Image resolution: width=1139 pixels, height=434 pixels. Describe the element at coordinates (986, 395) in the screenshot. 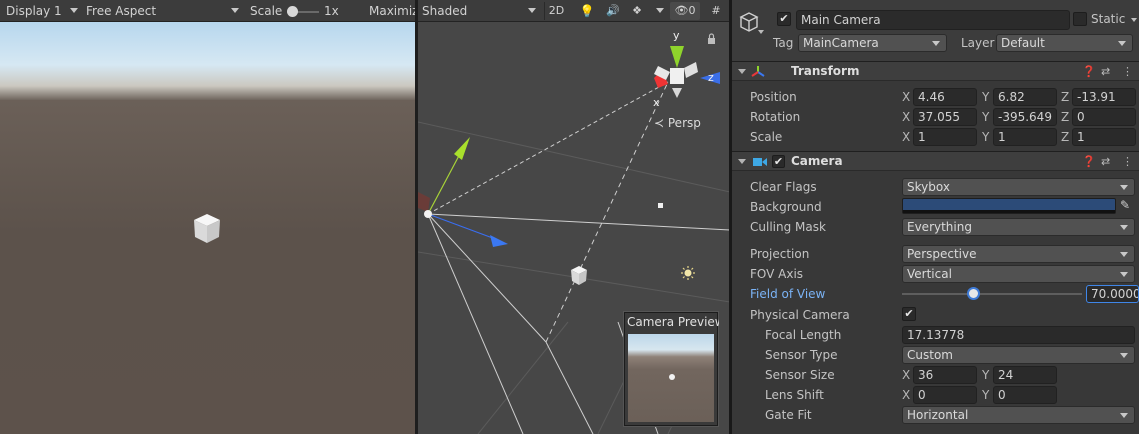

I see `lens-y-letter: Y` at that location.